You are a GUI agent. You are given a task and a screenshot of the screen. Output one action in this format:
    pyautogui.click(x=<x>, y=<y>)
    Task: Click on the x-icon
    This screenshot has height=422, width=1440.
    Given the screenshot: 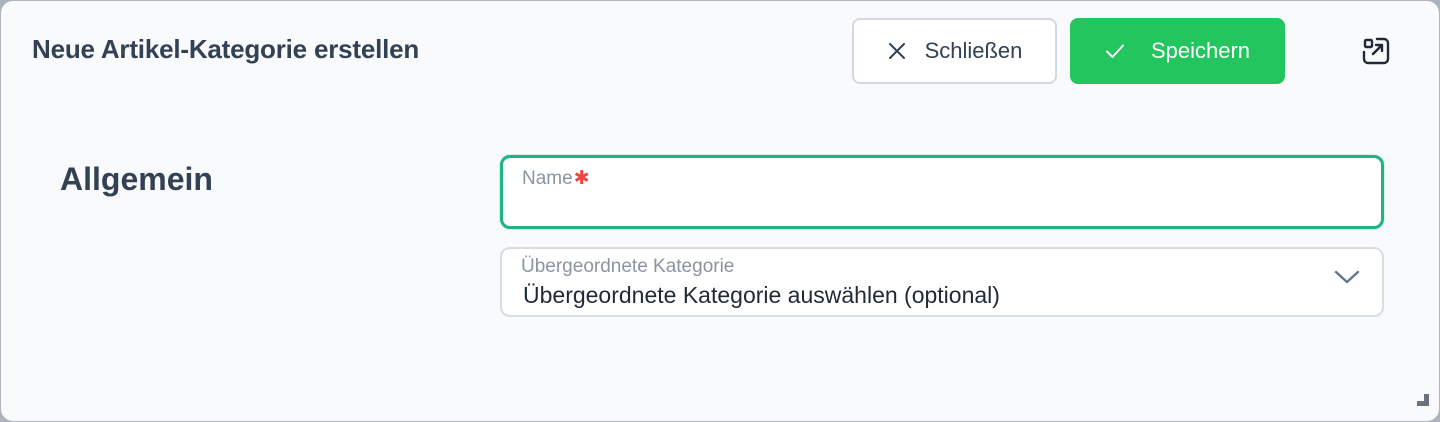 What is the action you would take?
    pyautogui.click(x=897, y=51)
    